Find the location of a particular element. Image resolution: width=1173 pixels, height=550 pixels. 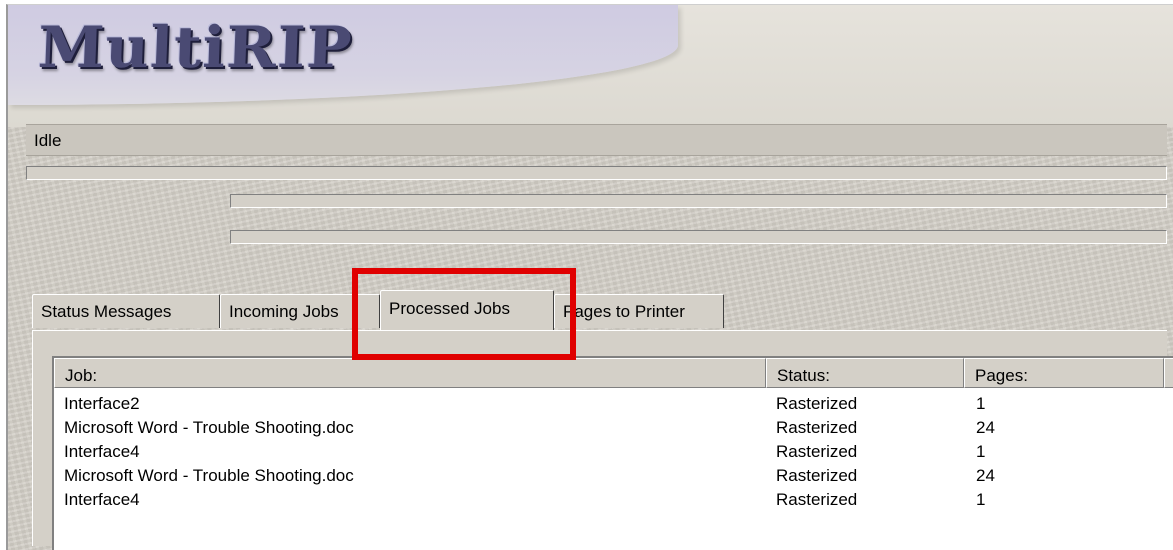

progress-bar-secondary is located at coordinates (698, 201).